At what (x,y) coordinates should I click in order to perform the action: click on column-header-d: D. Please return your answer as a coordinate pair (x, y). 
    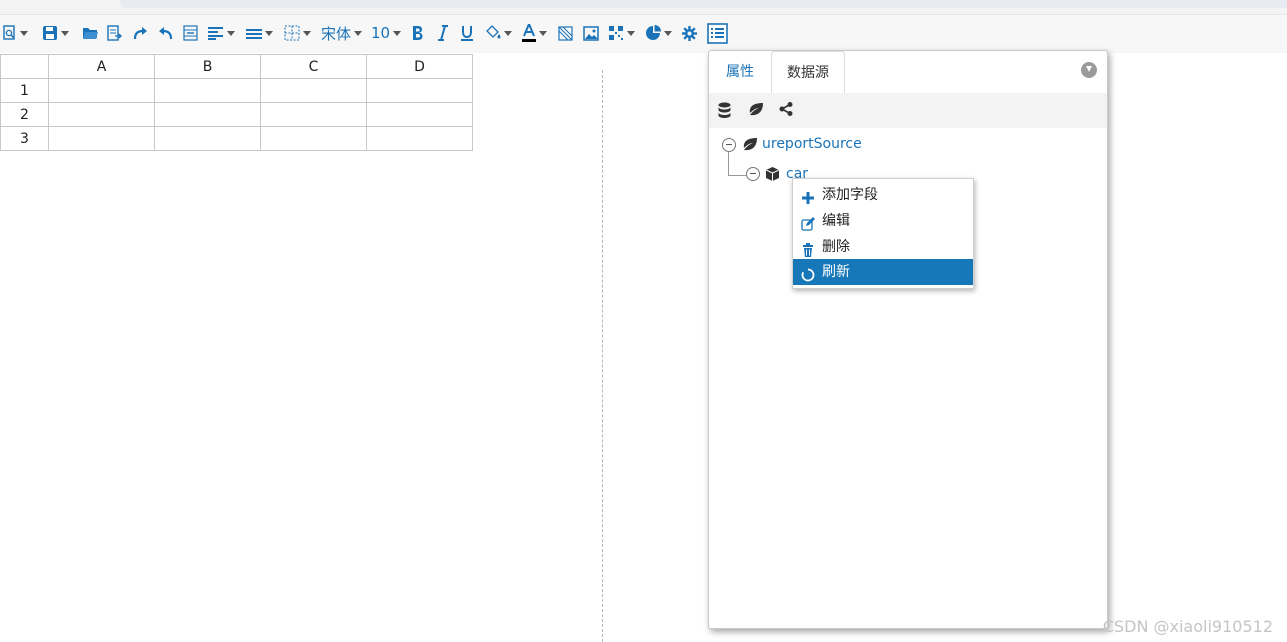
    Looking at the image, I should click on (419, 66).